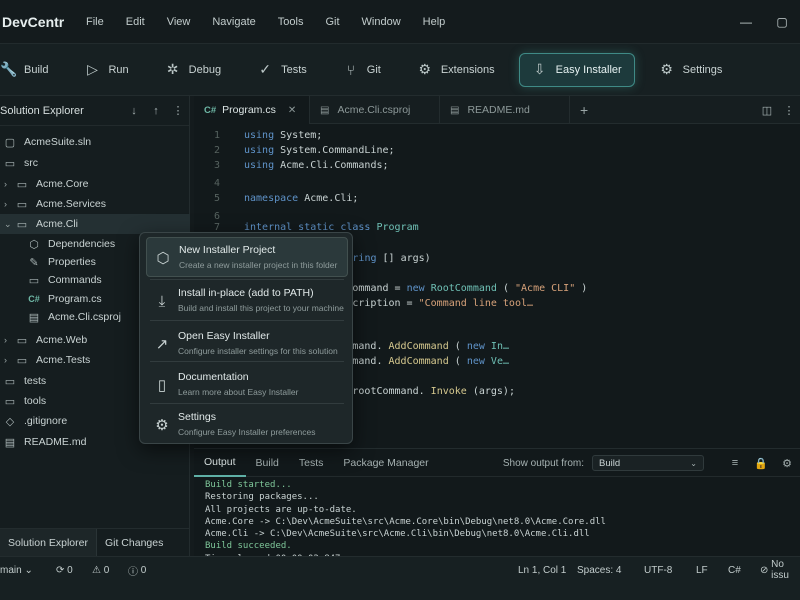 This screenshot has width=800, height=600. What do you see at coordinates (9, 69) in the screenshot?
I see `build-icon: 🔧` at bounding box center [9, 69].